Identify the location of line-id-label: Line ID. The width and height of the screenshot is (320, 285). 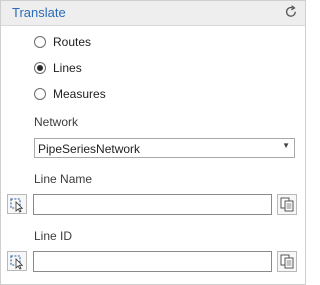
(53, 236).